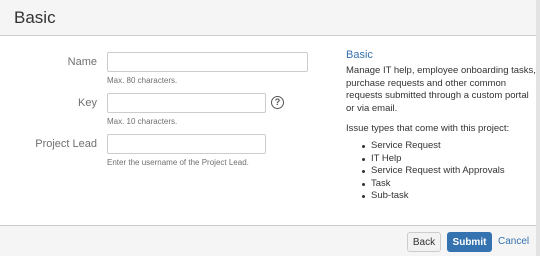 Image resolution: width=540 pixels, height=256 pixels. I want to click on key-hint: Max. 10 characters., so click(142, 121).